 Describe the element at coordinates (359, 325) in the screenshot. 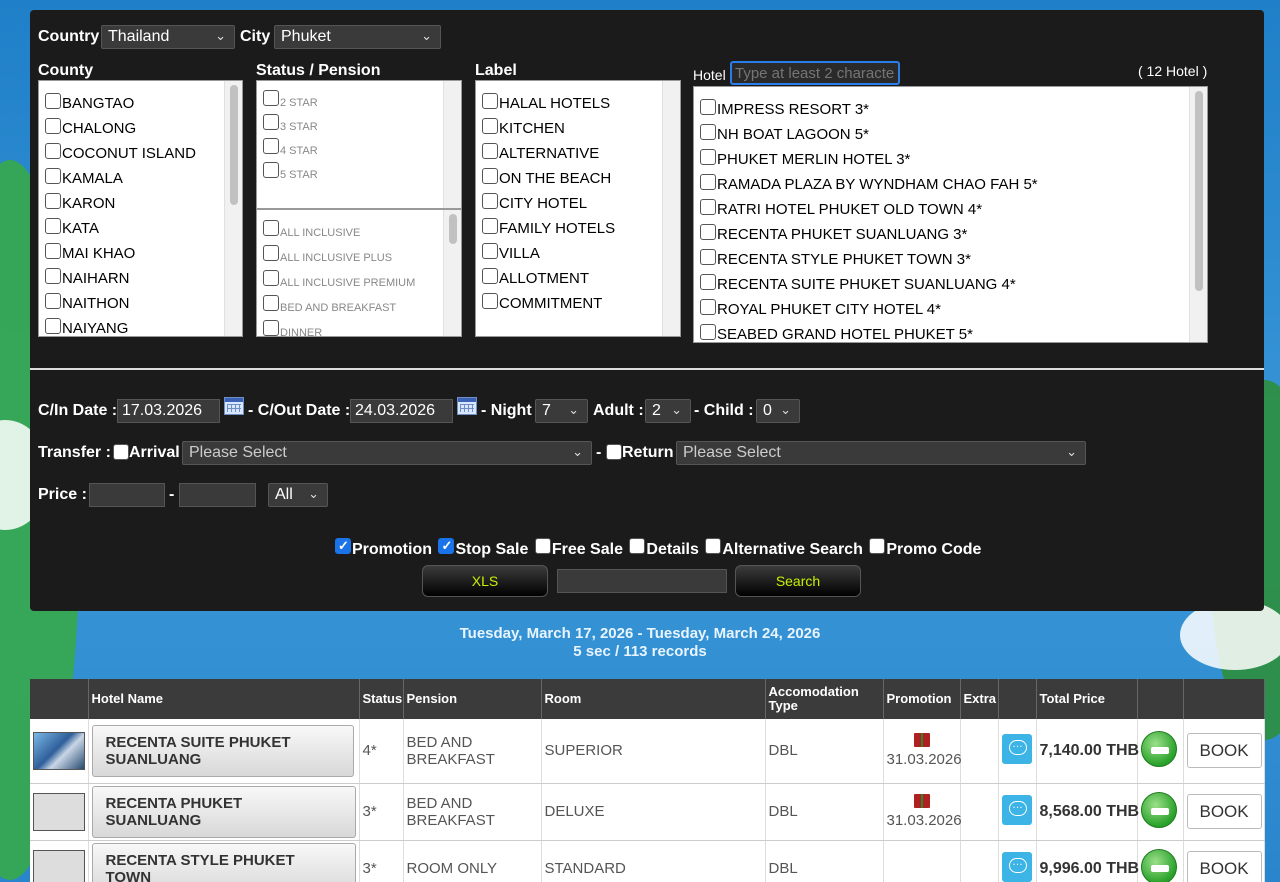

I see `list-item: DINNER` at that location.